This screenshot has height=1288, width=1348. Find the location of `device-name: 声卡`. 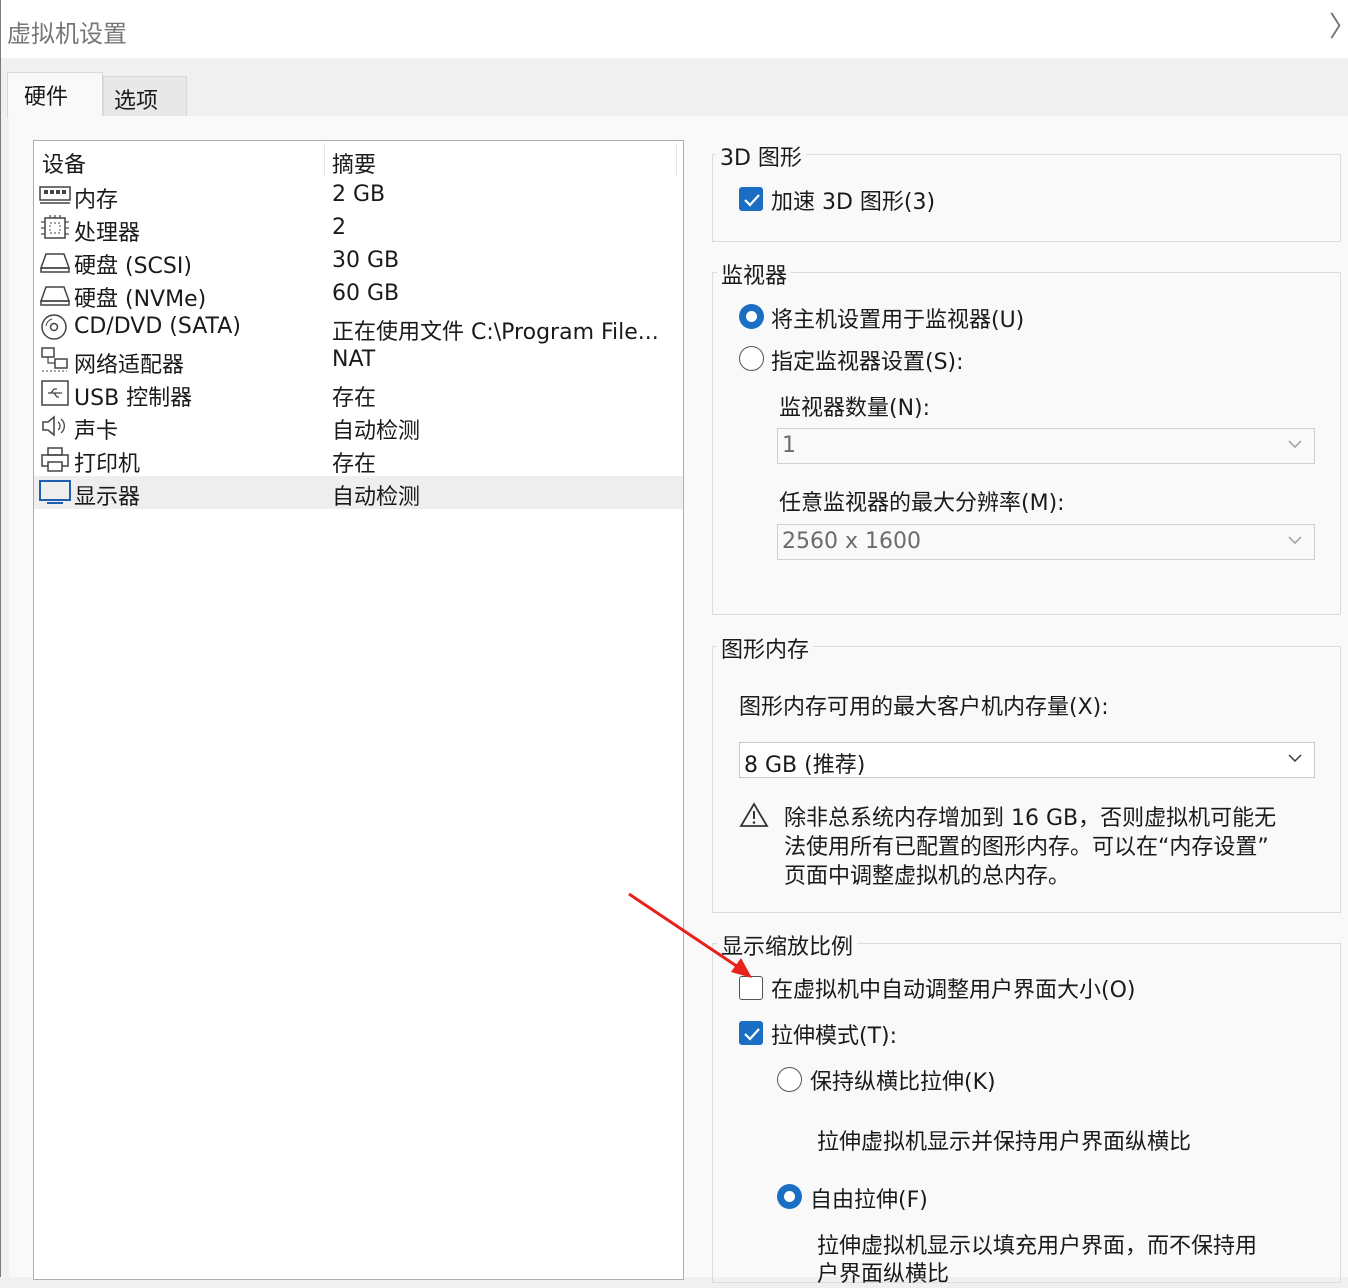

device-name: 声卡 is located at coordinates (96, 431).